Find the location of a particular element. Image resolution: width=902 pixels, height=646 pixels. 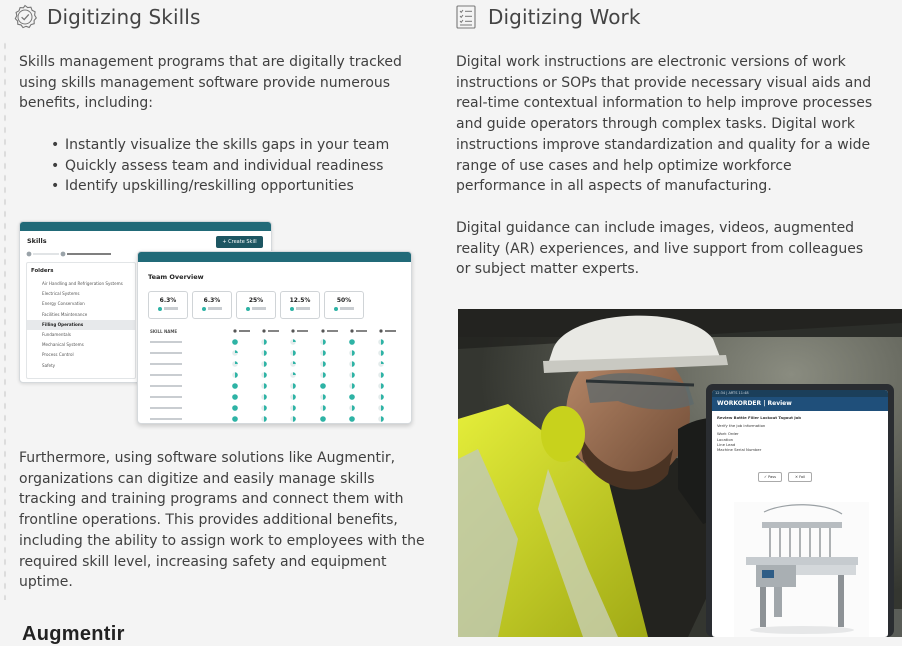

checklist-icon is located at coordinates (466, 17).